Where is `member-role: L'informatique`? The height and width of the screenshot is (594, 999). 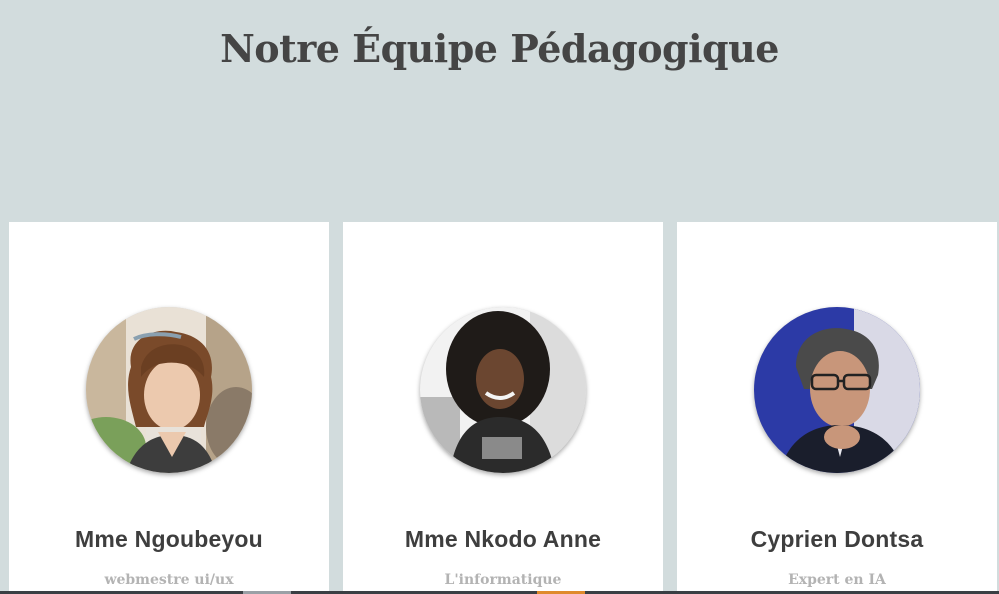 member-role: L'informatique is located at coordinates (503, 580).